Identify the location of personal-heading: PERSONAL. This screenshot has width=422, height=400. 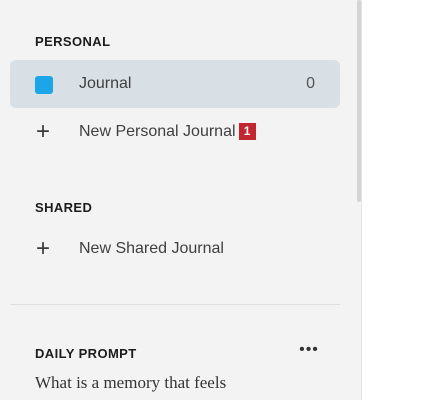
(73, 41).